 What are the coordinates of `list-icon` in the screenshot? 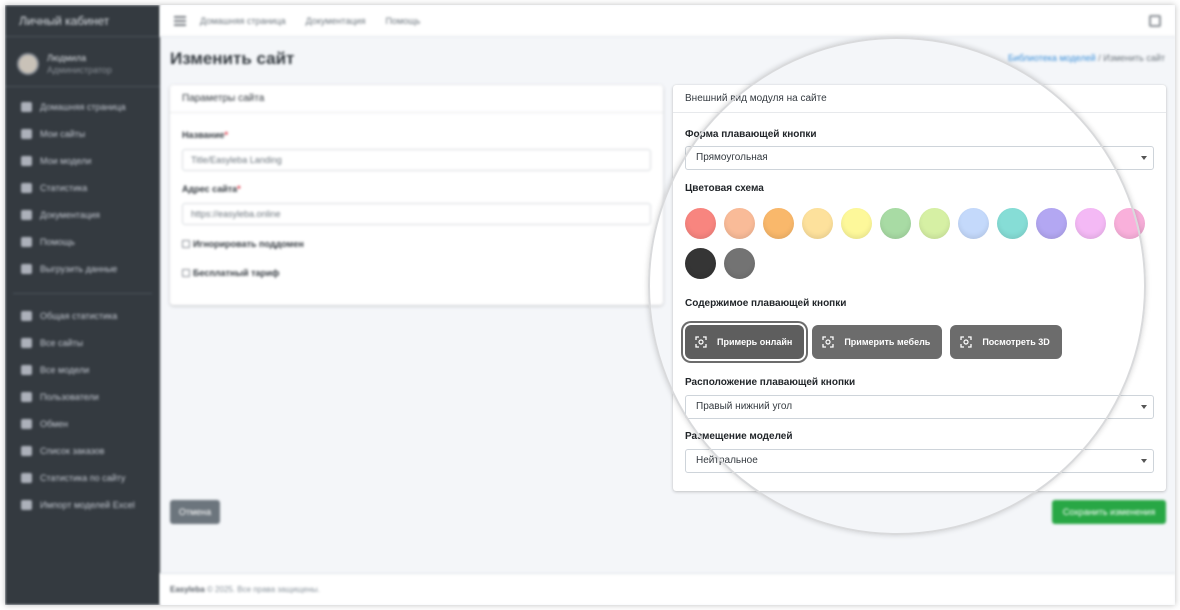 It's located at (26, 450).